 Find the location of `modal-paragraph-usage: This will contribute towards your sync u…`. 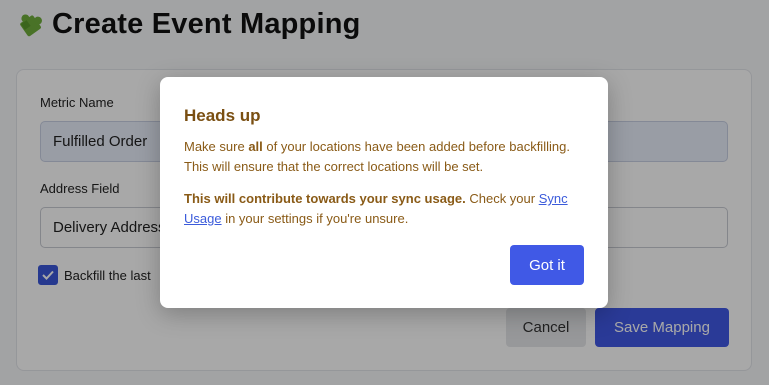

modal-paragraph-usage: This will contribute towards your sync u… is located at coordinates (376, 208).